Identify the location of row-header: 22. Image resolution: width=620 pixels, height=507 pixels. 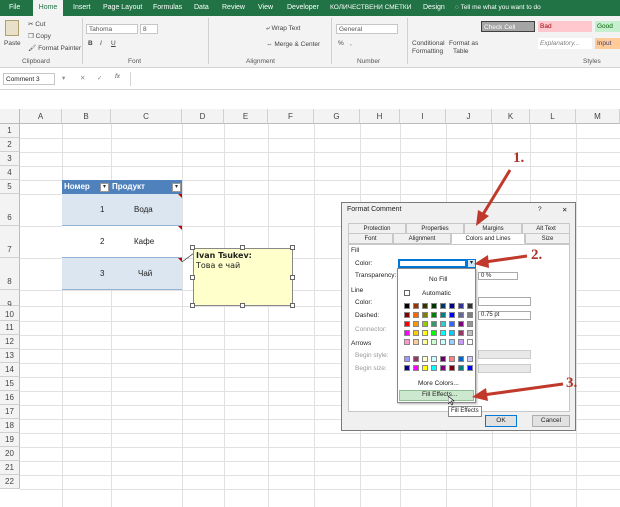
(10, 482).